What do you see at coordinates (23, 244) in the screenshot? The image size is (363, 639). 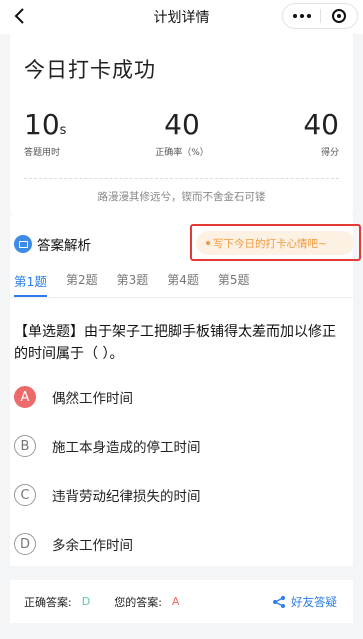 I see `book-icon` at bounding box center [23, 244].